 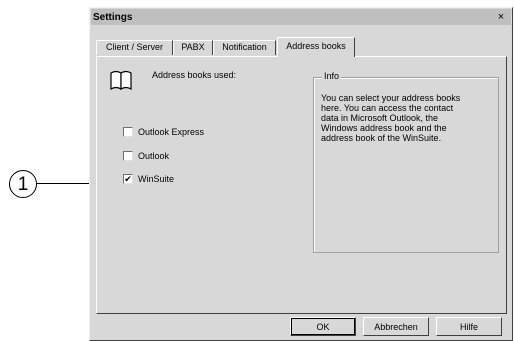 I want to click on checkbox-outlook: Outlook, so click(x=146, y=156).